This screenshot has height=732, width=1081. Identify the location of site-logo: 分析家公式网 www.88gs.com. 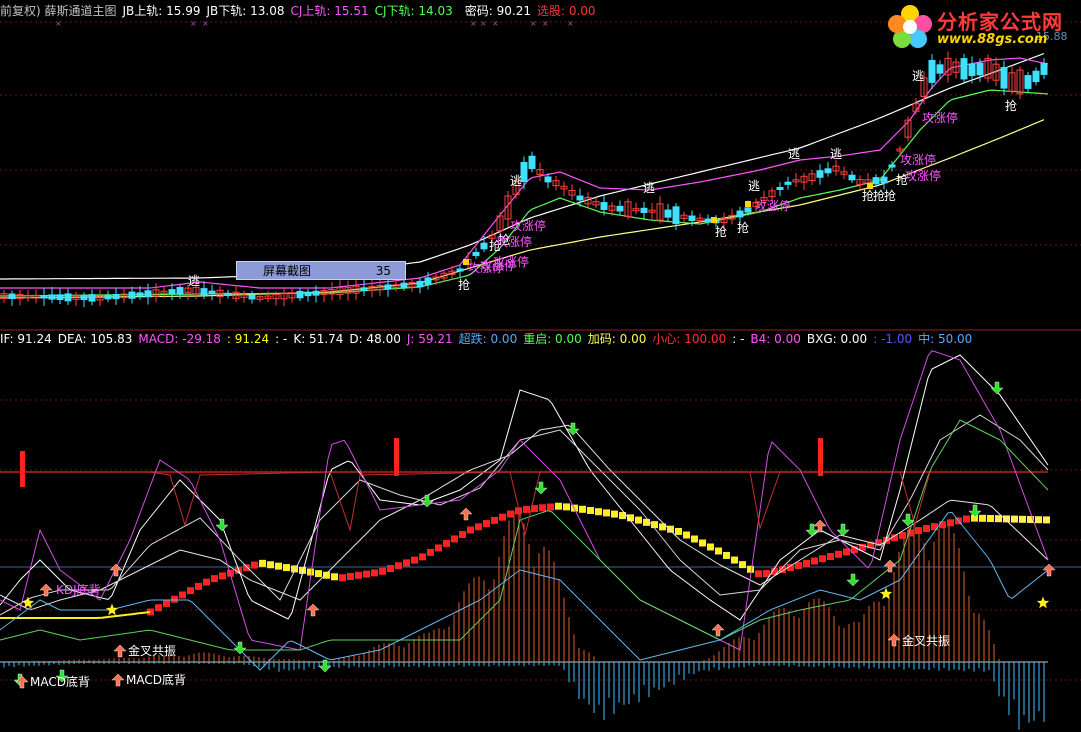
(980, 26).